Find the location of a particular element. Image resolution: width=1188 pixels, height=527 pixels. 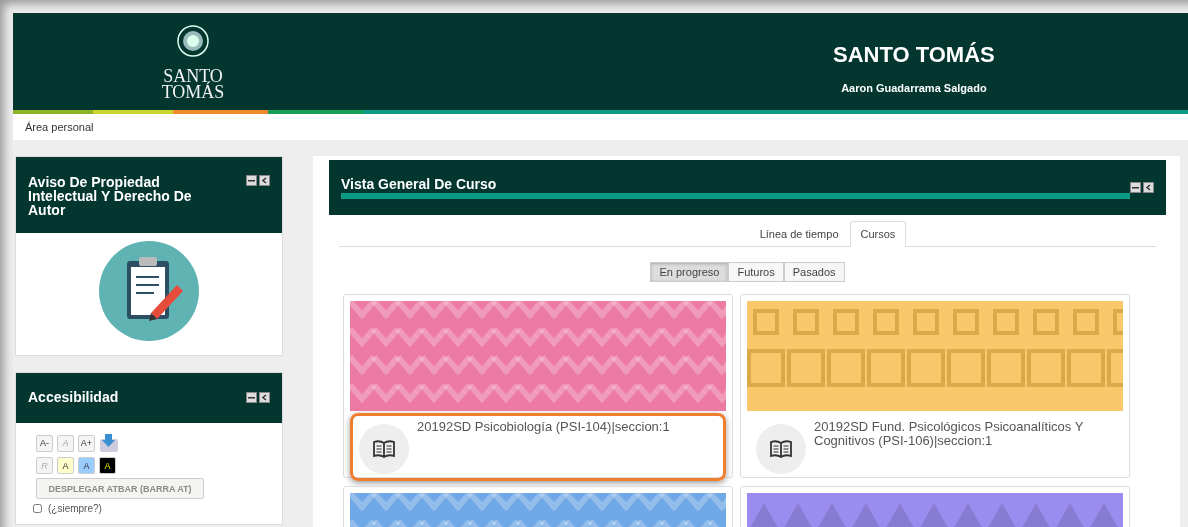

filter-button: En progreso is located at coordinates (689, 272).